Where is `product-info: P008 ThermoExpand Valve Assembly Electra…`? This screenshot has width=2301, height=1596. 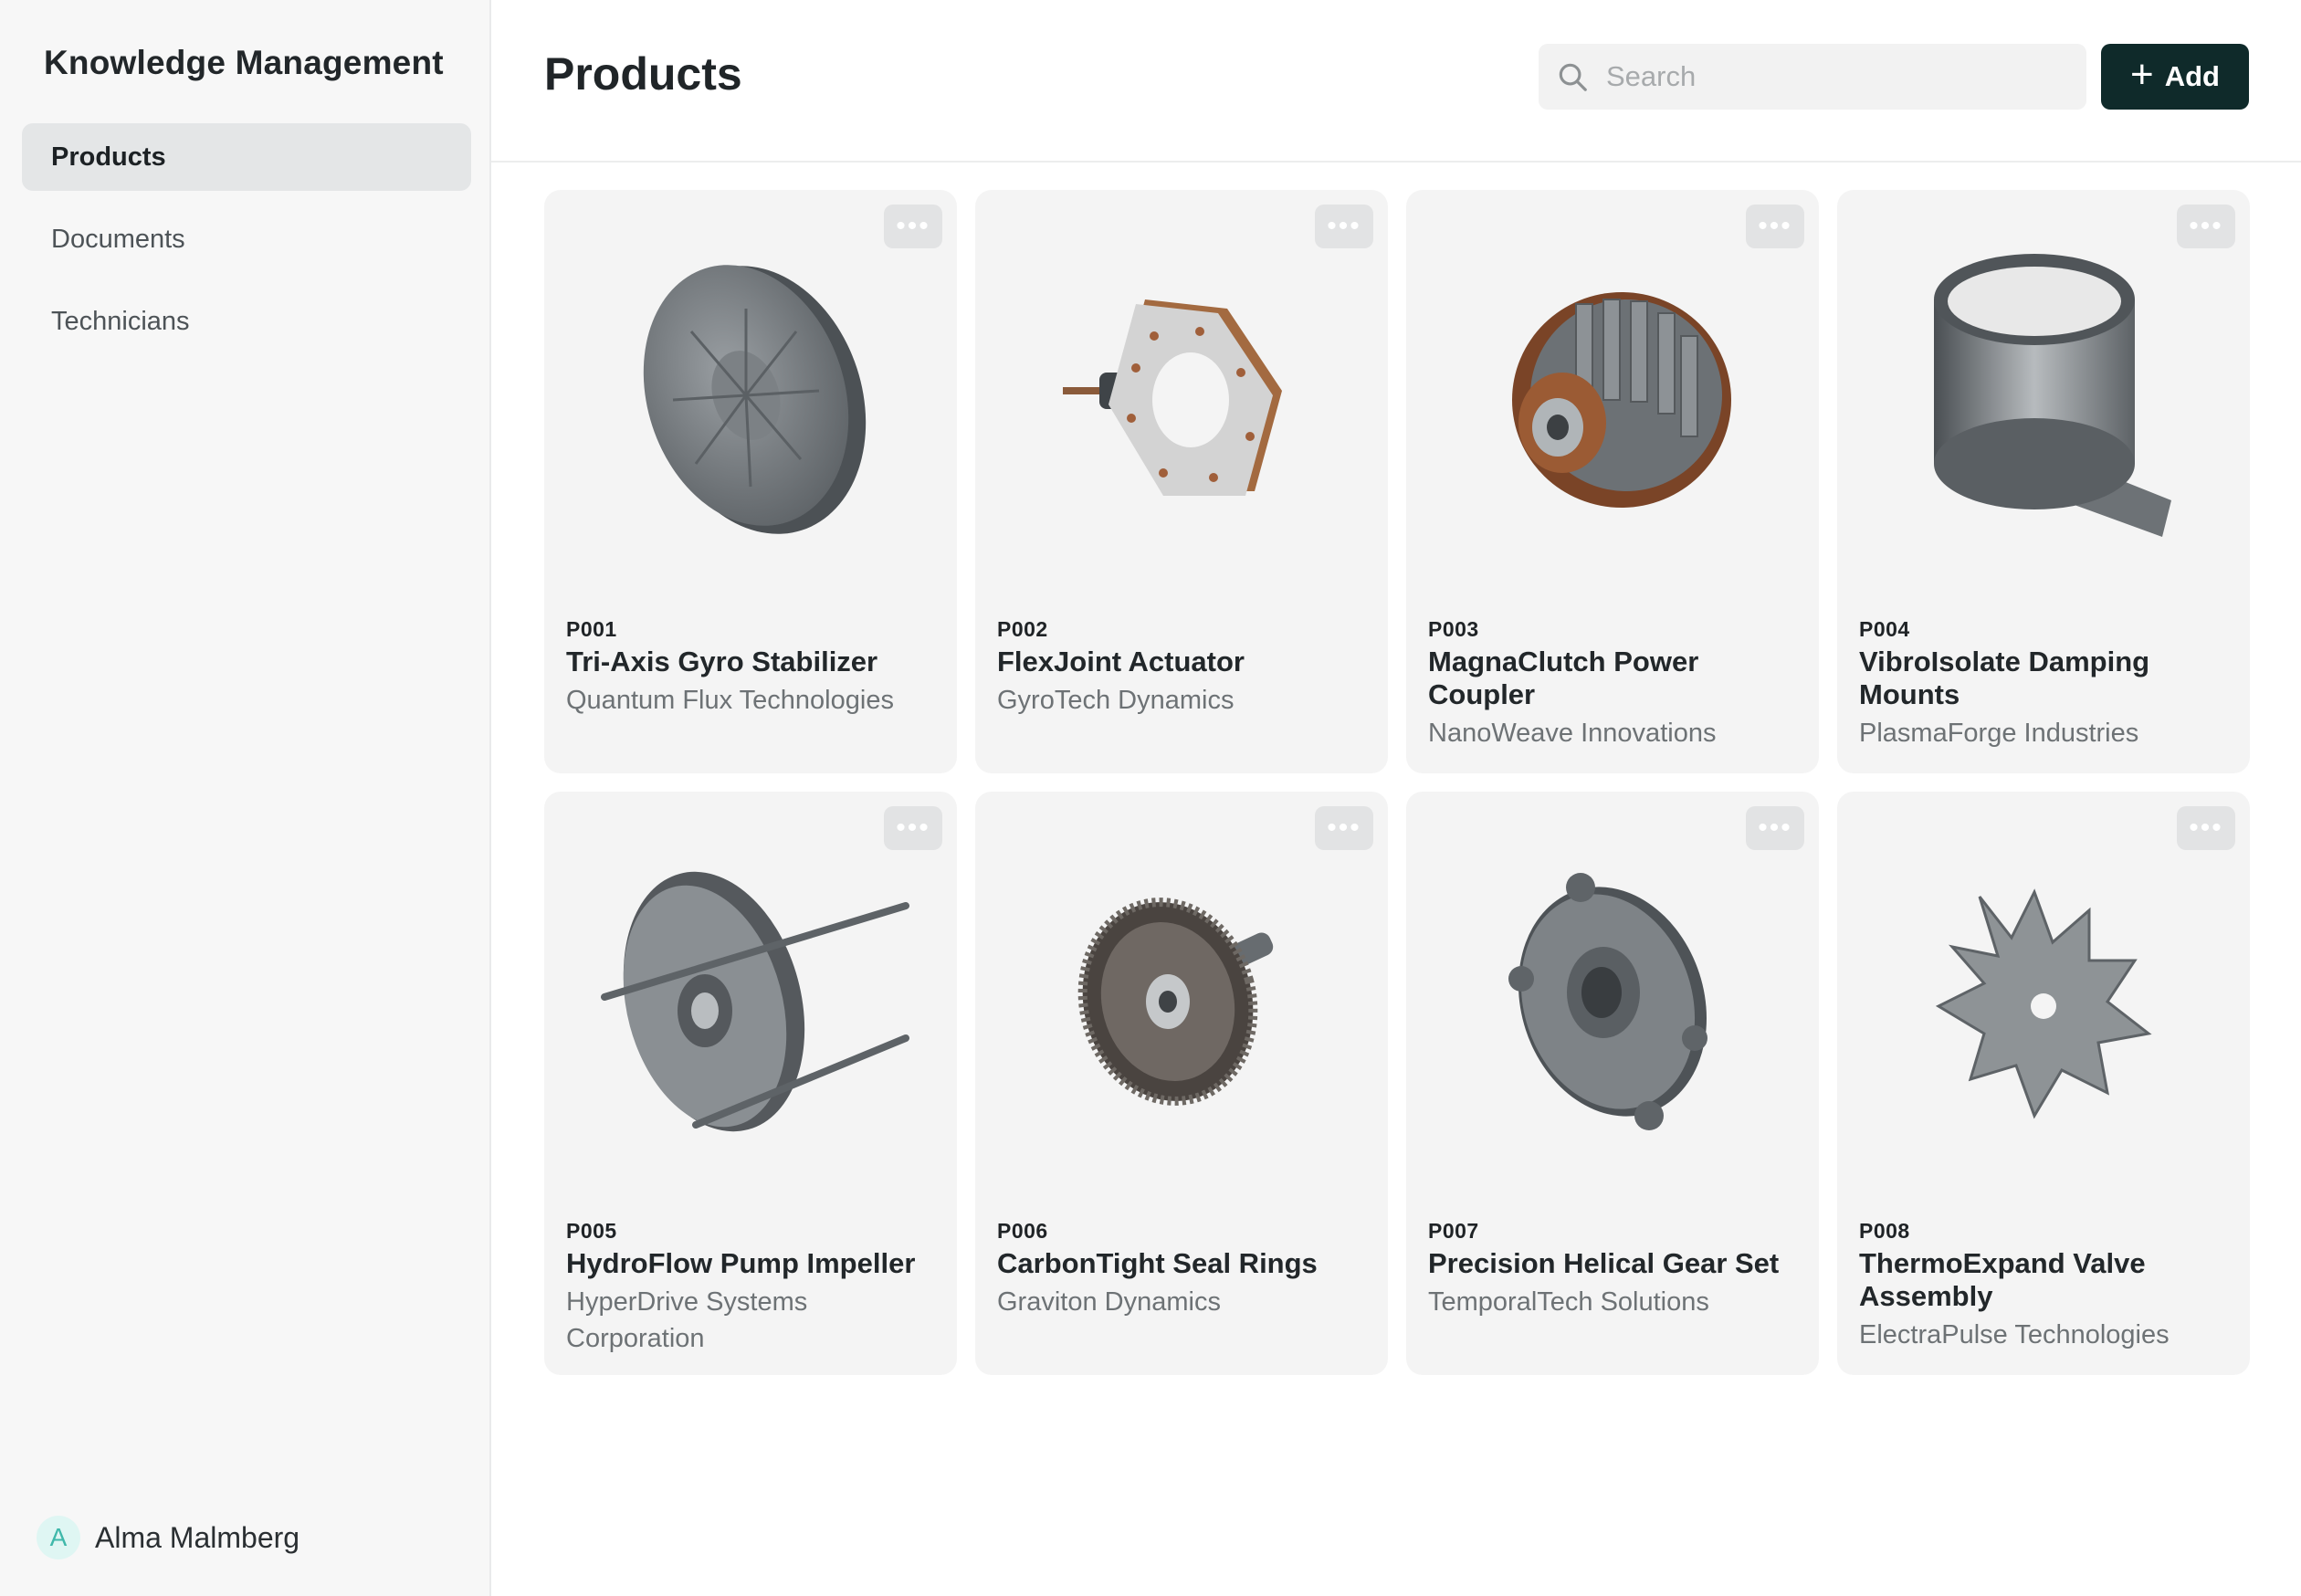 product-info: P008 ThermoExpand Valve Assembly Electra… is located at coordinates (2044, 1286).